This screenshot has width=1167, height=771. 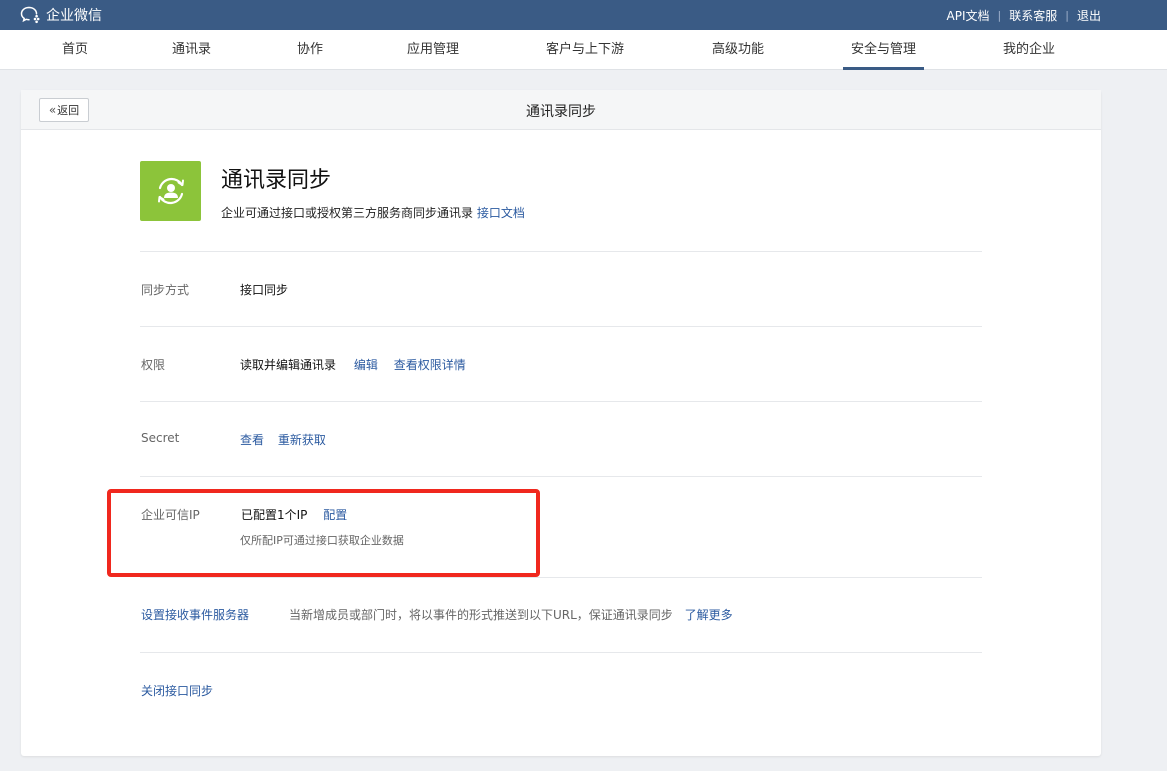 I want to click on permission-row: 读取并编辑通讯录 编辑 查看权限详情, so click(x=353, y=364).